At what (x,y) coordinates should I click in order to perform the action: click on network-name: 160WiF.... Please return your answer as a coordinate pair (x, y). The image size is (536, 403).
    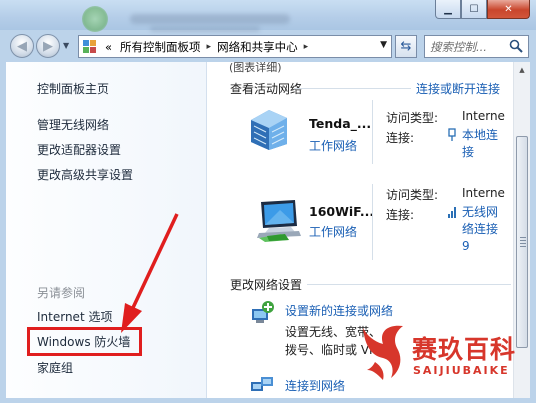
    Looking at the image, I should click on (342, 211).